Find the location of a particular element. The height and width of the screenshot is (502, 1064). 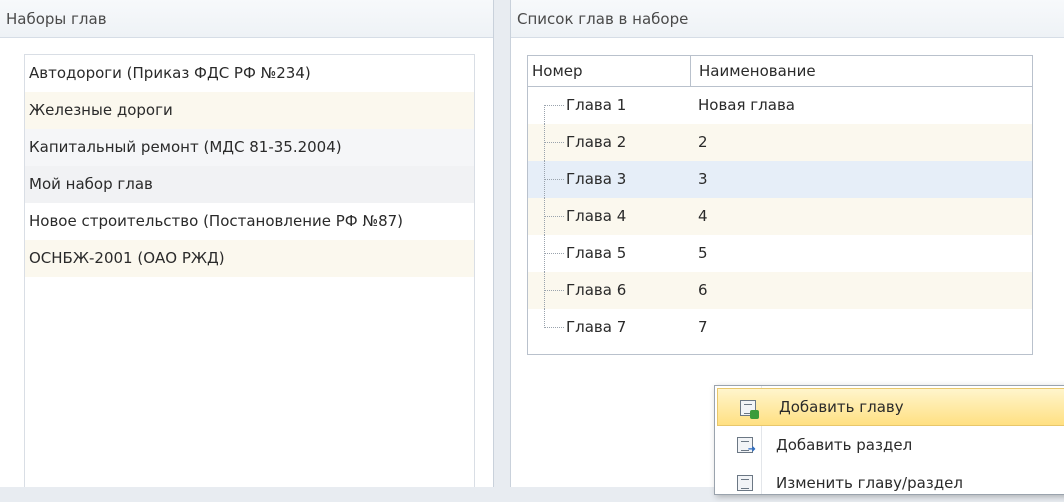

column-header-name: Наименование is located at coordinates (861, 71).